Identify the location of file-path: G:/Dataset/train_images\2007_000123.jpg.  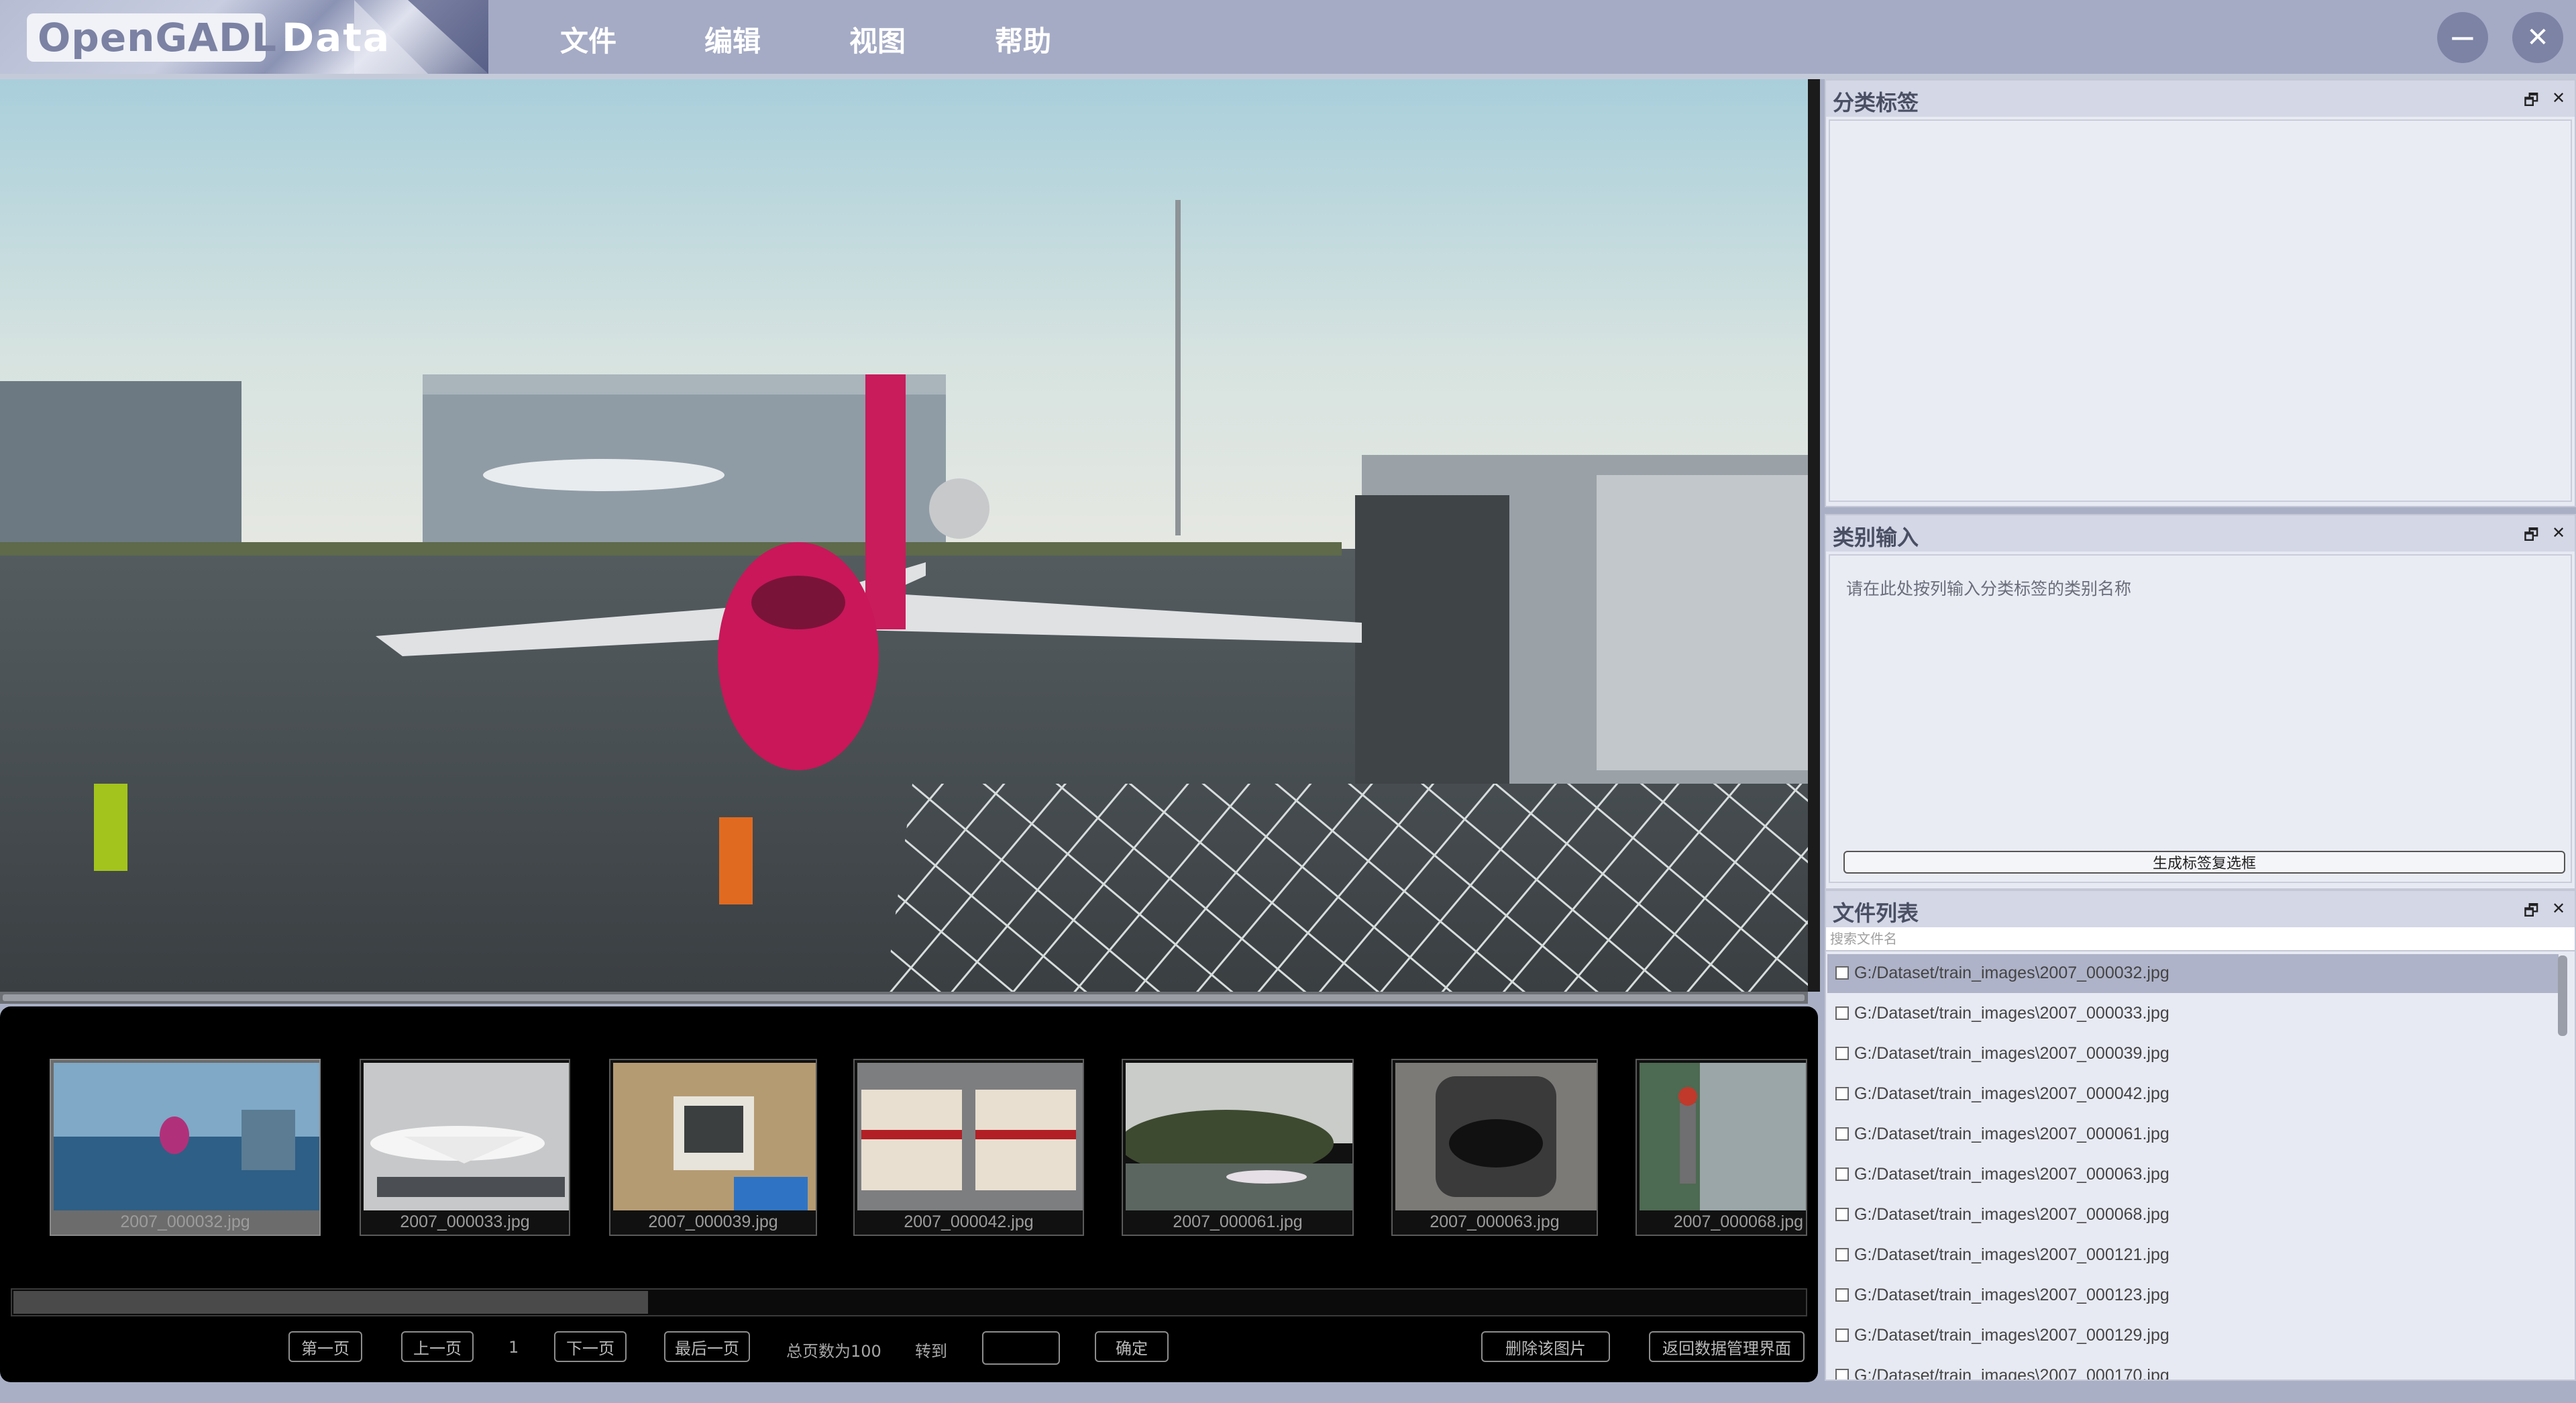
(2011, 1295).